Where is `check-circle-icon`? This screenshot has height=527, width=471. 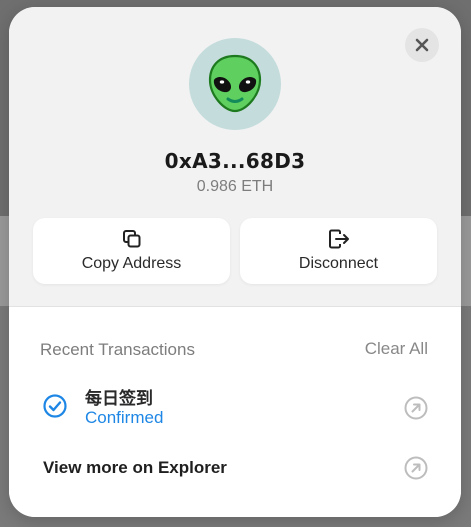 check-circle-icon is located at coordinates (55, 406).